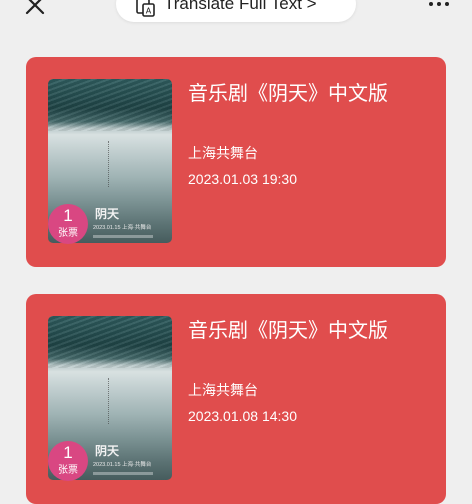 The width and height of the screenshot is (472, 504). I want to click on more-button, so click(439, 7).